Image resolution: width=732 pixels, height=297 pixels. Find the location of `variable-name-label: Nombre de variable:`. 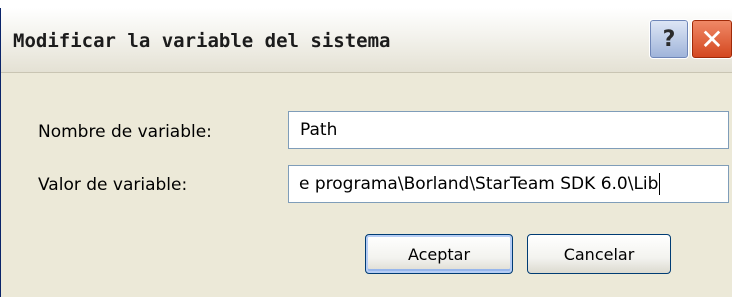

variable-name-label: Nombre de variable: is located at coordinates (125, 132).